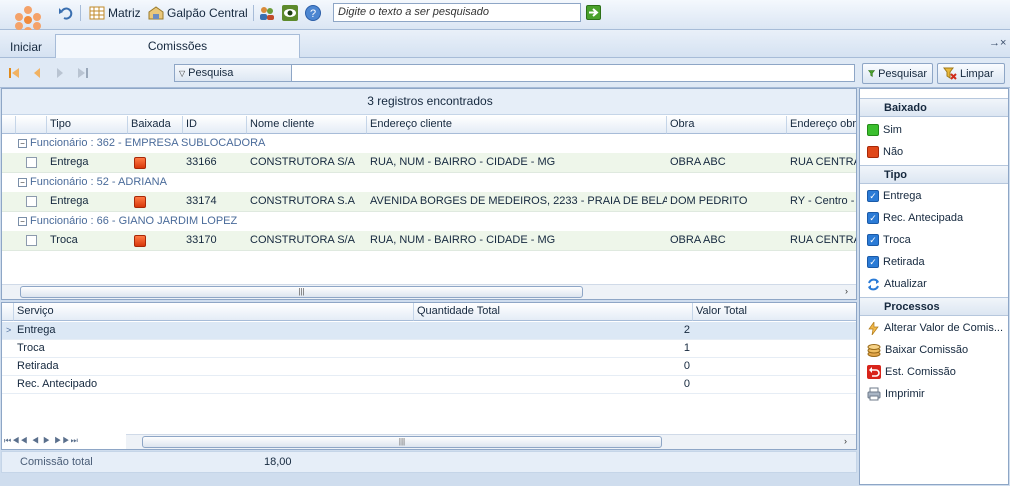 The height and width of the screenshot is (486, 1010). What do you see at coordinates (934, 240) in the screenshot?
I see `filter-troca: ✓ Troca` at bounding box center [934, 240].